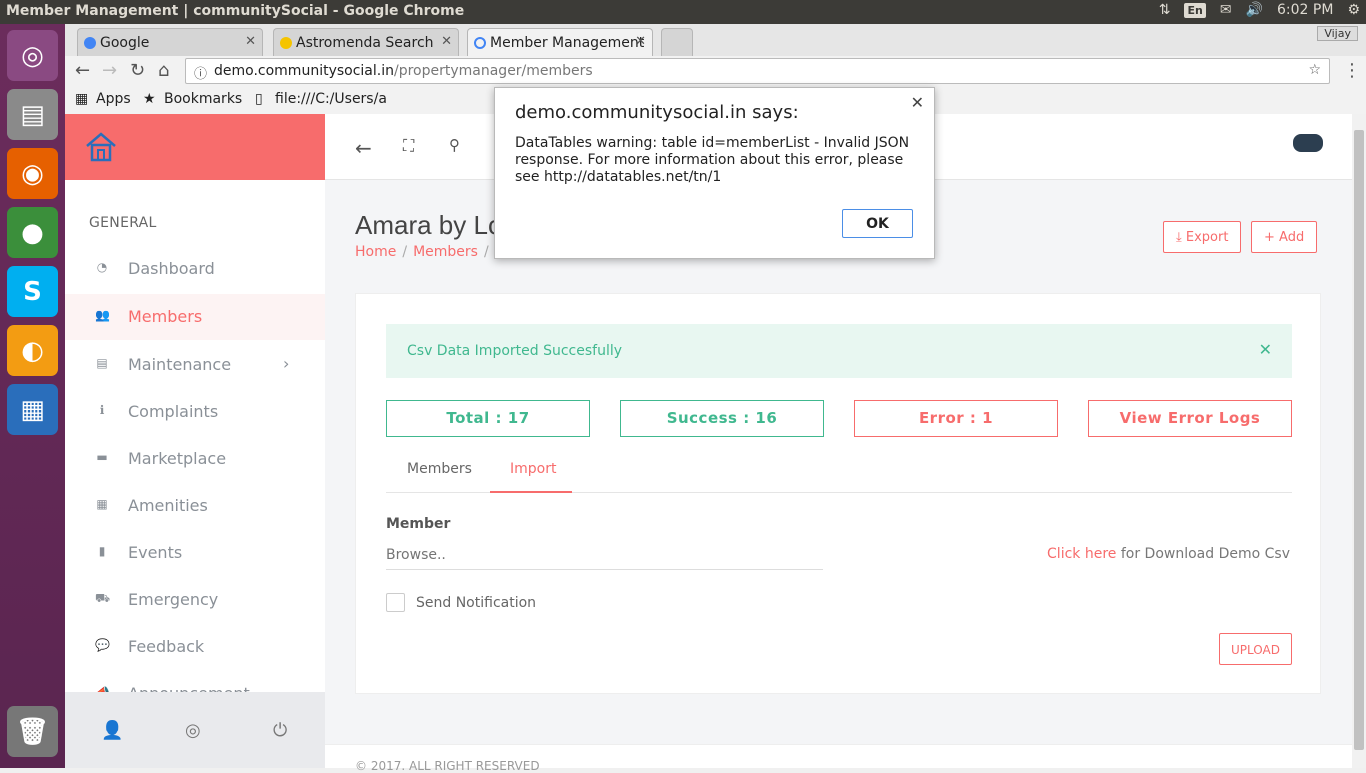  Describe the element at coordinates (445, 252) in the screenshot. I see `breadcrumb-members: Members` at that location.